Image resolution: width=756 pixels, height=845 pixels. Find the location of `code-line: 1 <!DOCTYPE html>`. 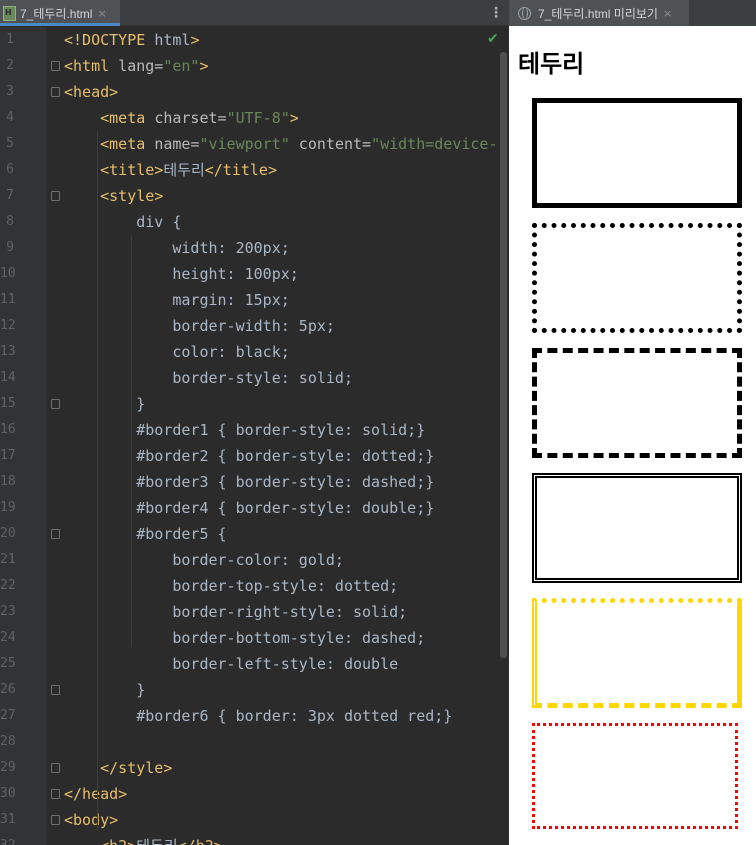

code-line: 1 <!DOCTYPE html> is located at coordinates (248, 40).